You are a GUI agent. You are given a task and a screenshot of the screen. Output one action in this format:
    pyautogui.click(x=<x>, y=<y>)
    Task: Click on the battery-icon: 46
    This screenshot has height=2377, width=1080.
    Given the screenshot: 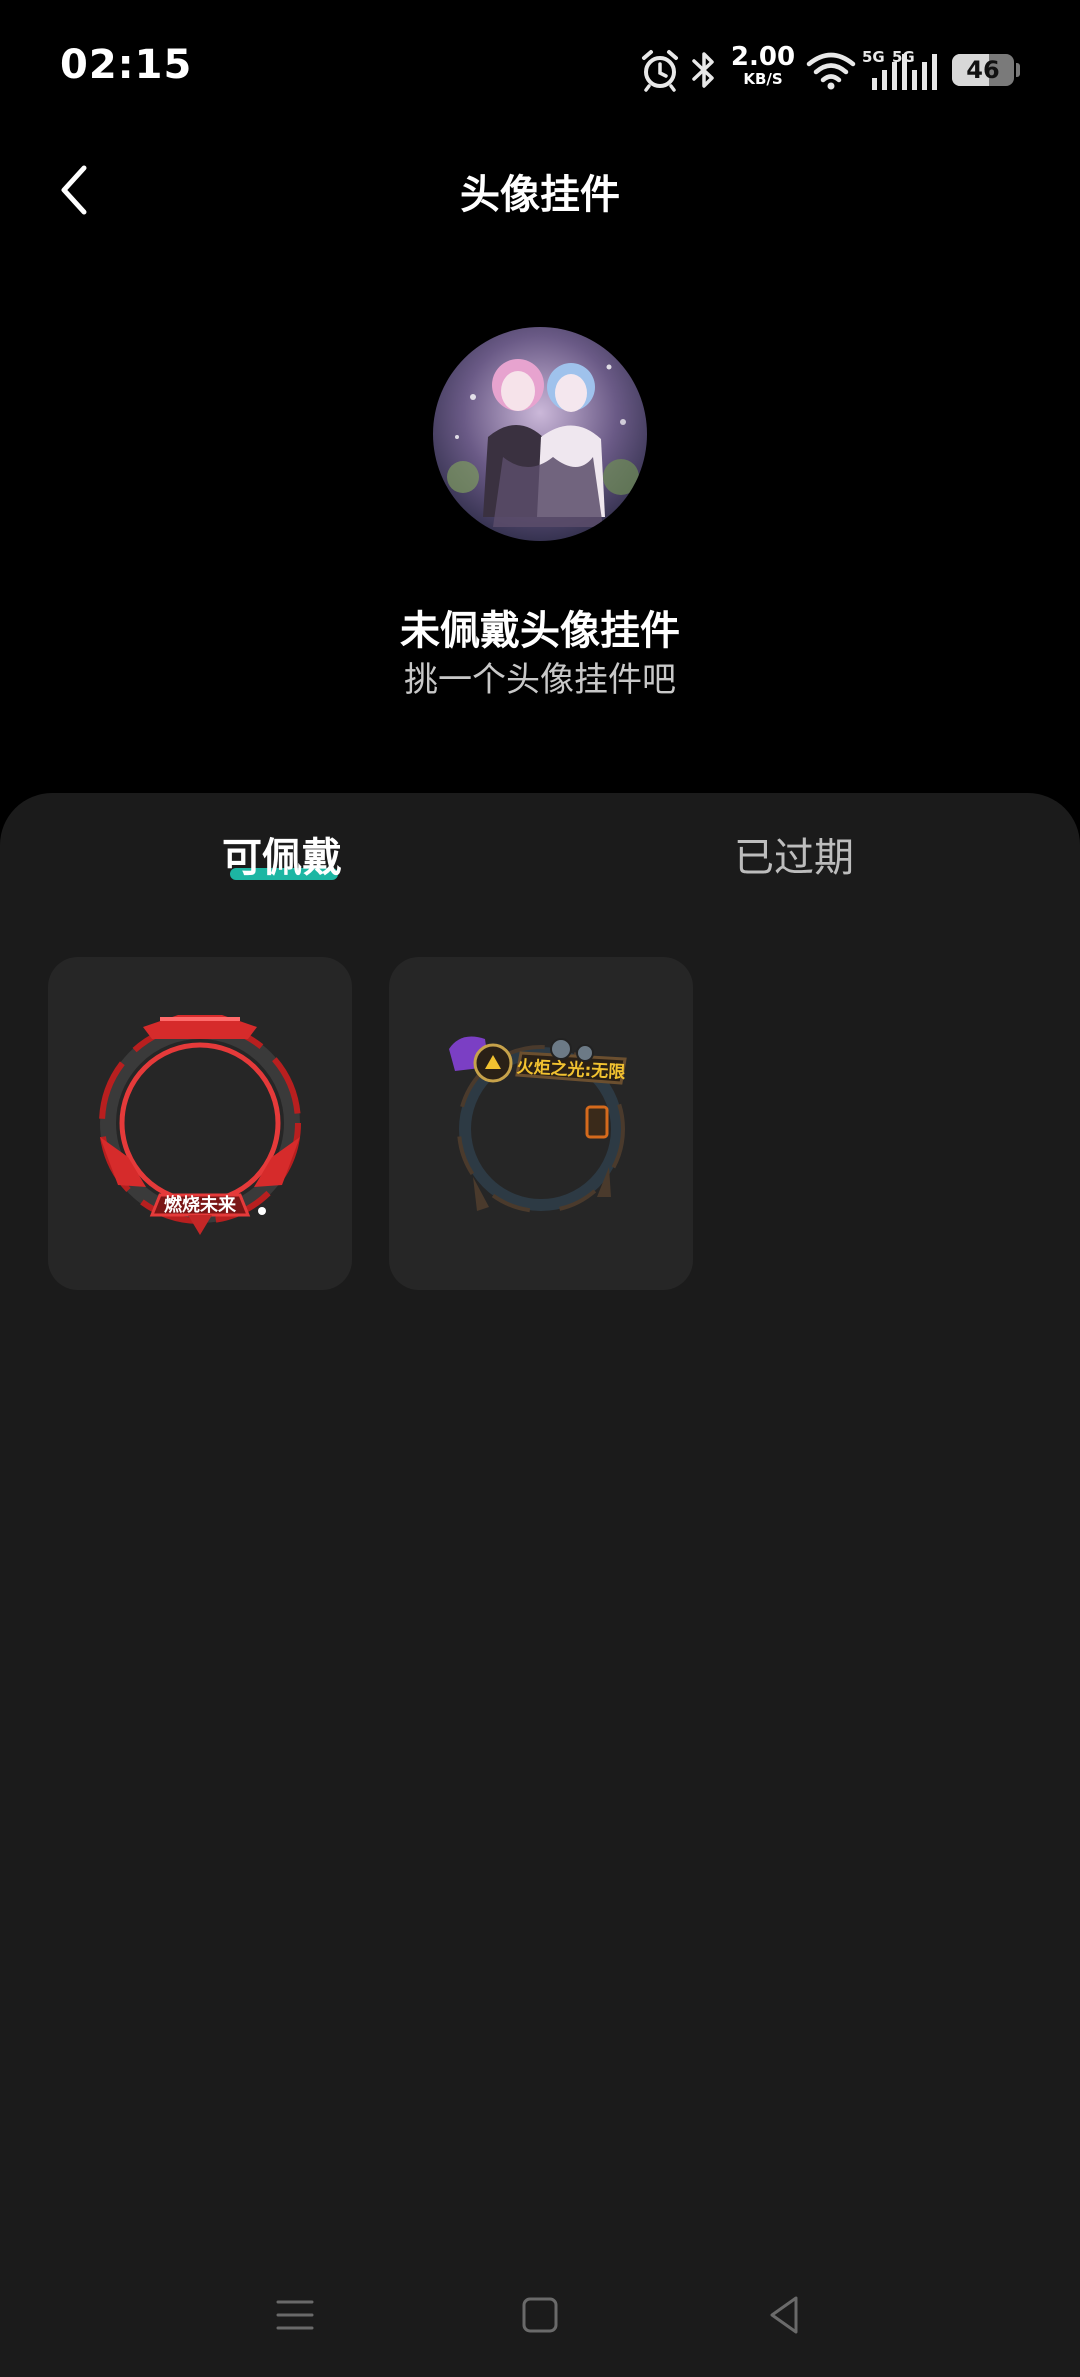 What is the action you would take?
    pyautogui.click(x=983, y=70)
    